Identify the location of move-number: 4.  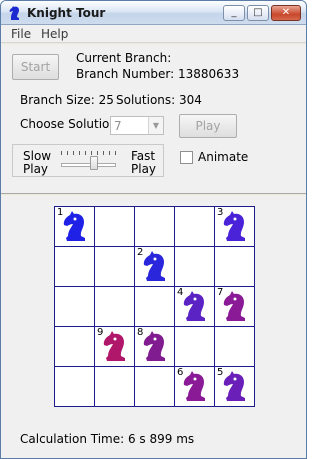
(180, 292).